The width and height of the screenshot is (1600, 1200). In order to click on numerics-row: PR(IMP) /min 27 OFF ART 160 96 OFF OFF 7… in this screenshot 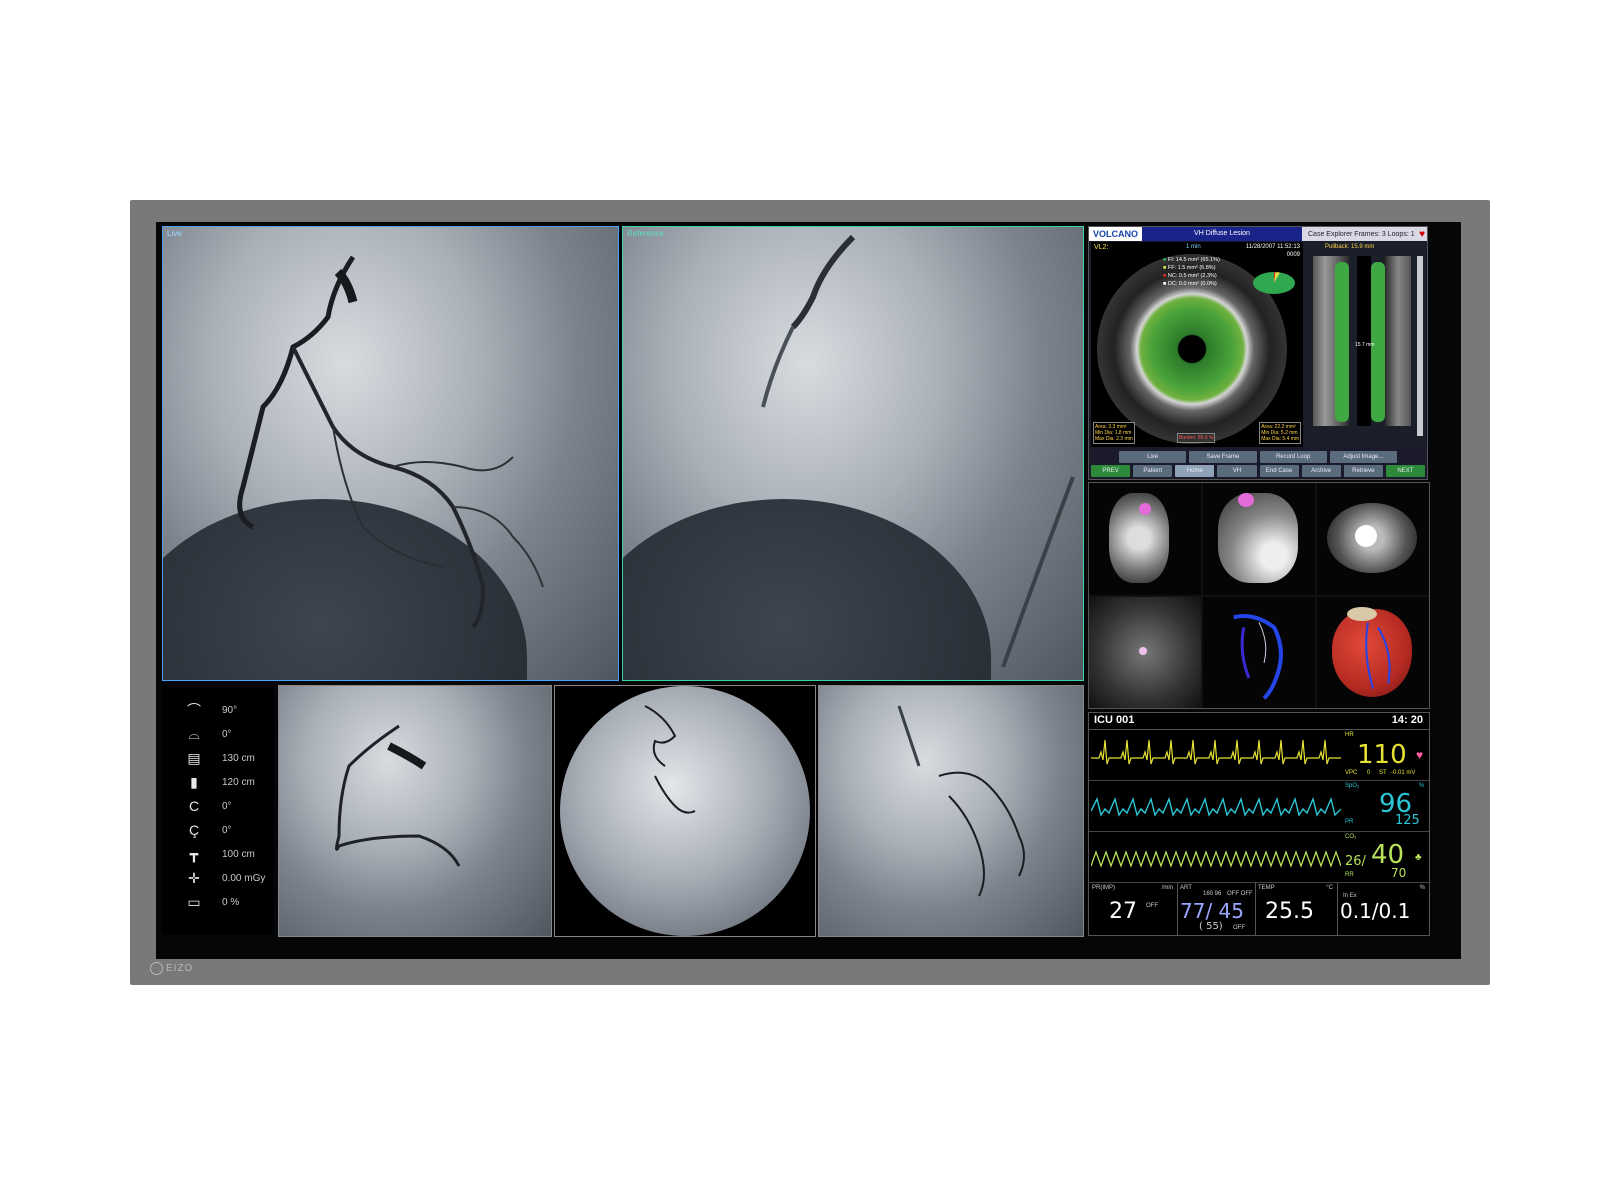, I will do `click(1259, 909)`.